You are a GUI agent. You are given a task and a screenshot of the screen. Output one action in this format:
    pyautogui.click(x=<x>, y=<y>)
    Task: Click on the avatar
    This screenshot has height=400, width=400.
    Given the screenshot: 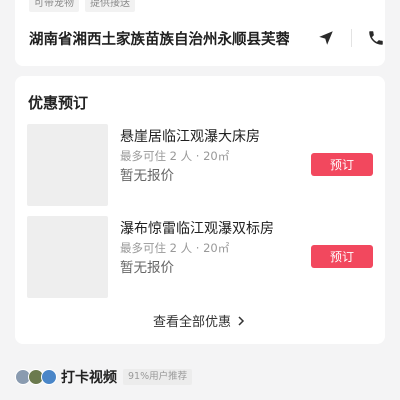 What is the action you would take?
    pyautogui.click(x=49, y=377)
    